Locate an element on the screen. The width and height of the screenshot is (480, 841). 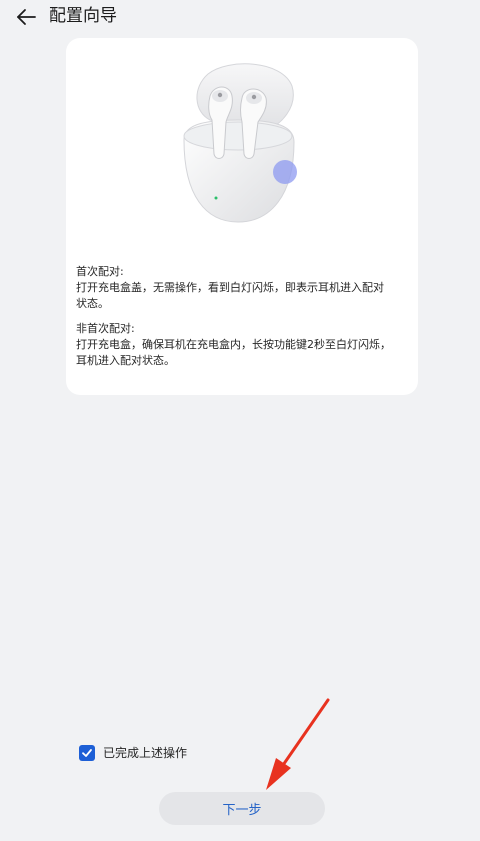
first-pairing-section: 首次配对: 打开充电盒盖，无需操作，看到白灯闪烁，即表示耳机进入配对 状态。 is located at coordinates (242, 288).